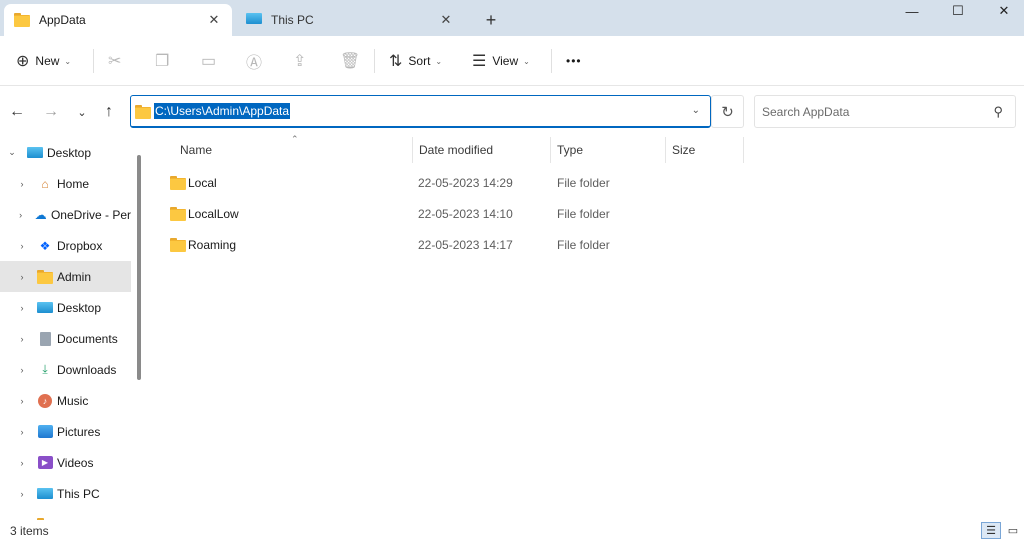 The height and width of the screenshot is (539, 1024). Describe the element at coordinates (1002, 11) in the screenshot. I see `close-window-button: ✕` at that location.